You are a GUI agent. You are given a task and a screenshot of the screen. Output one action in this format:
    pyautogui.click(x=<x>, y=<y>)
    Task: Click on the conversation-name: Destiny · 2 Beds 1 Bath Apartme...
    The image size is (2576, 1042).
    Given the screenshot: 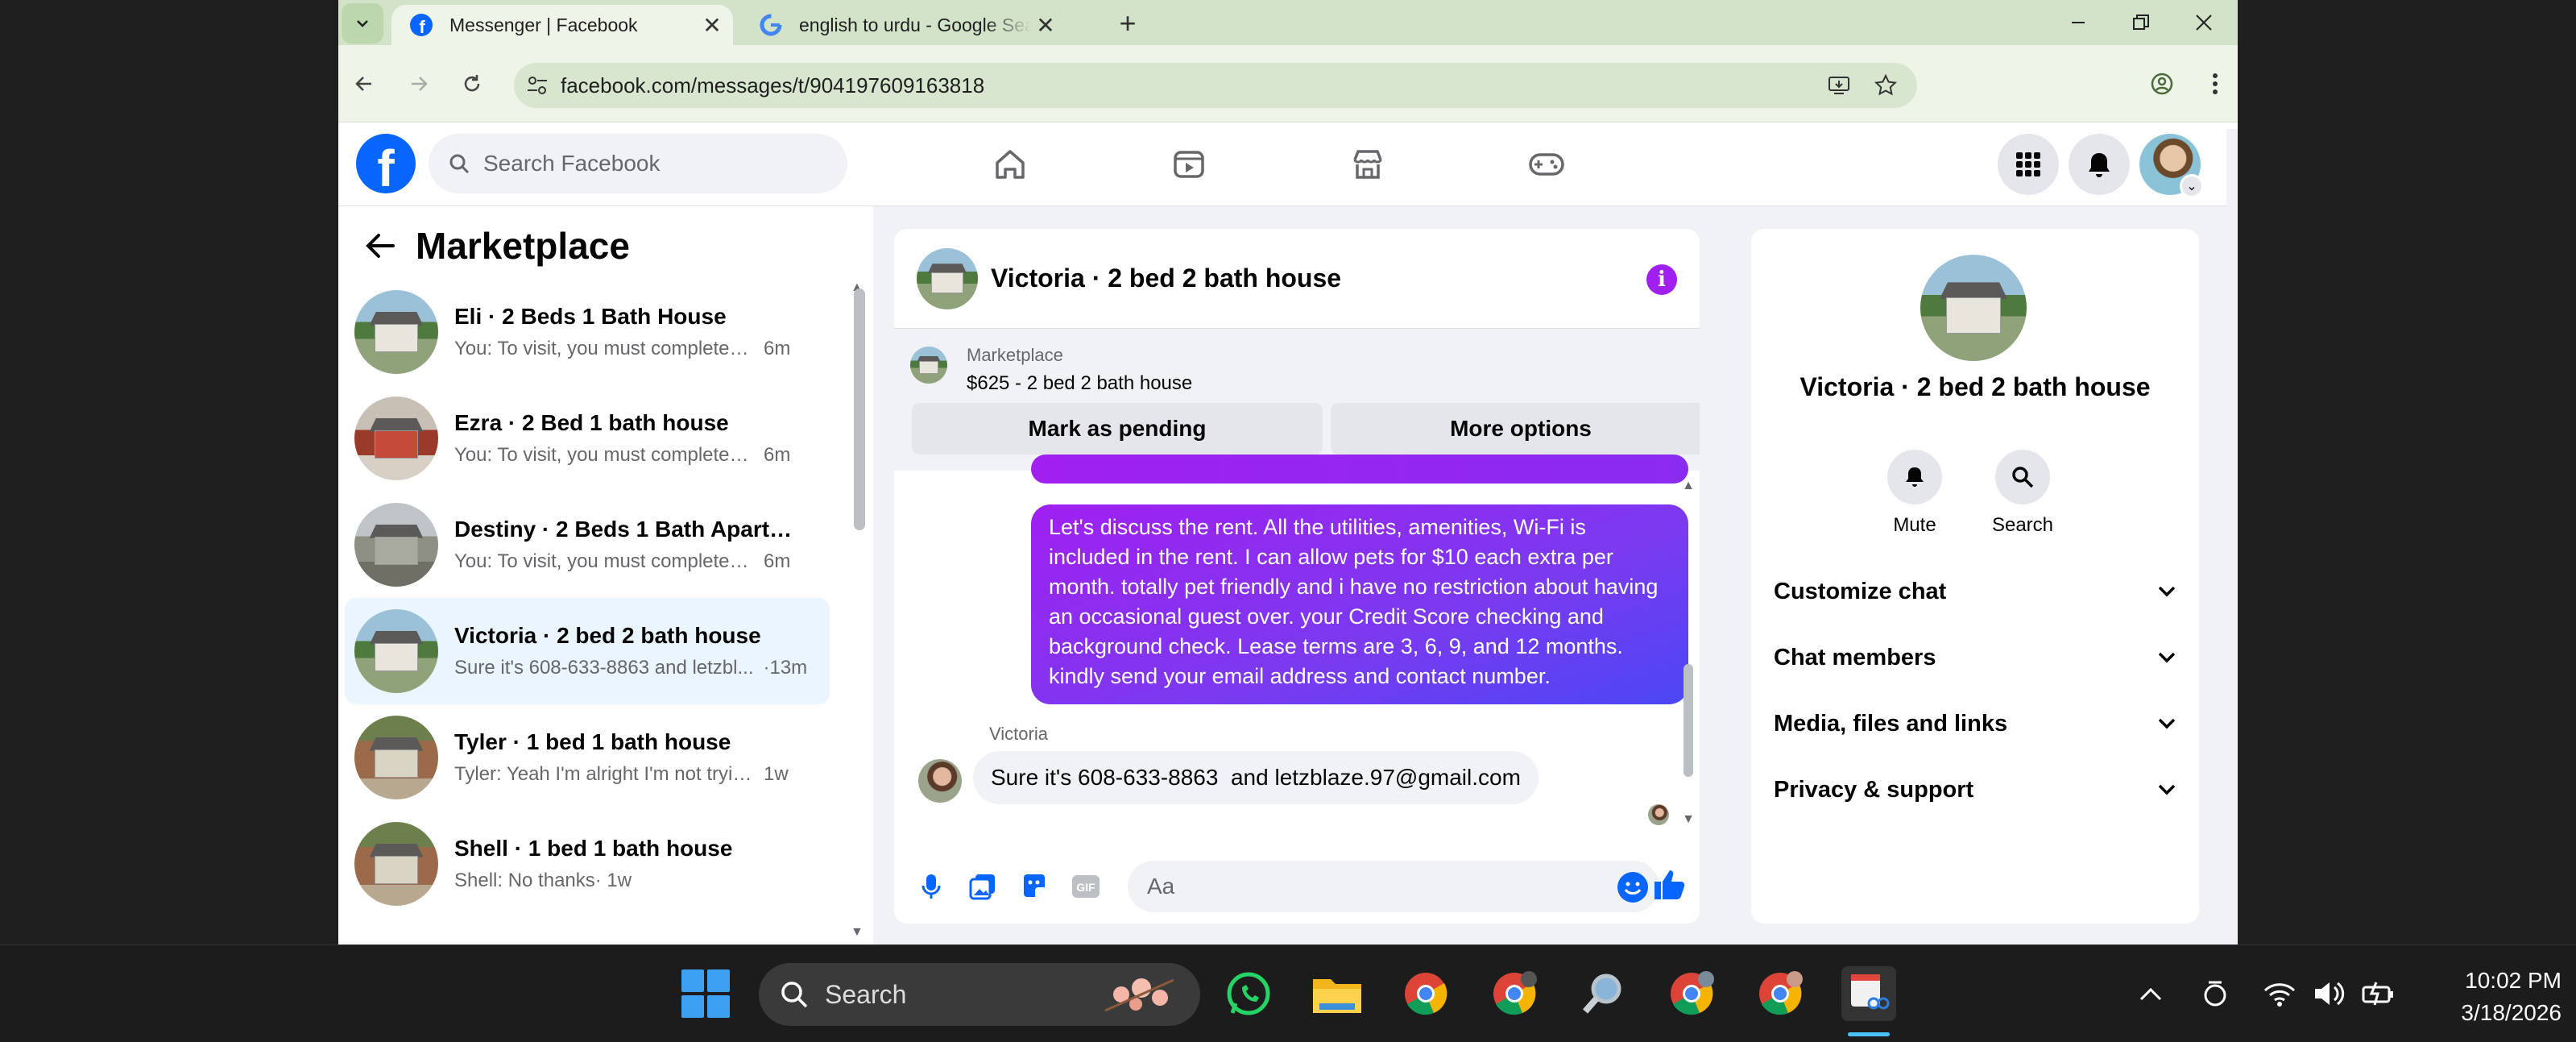 What is the action you would take?
    pyautogui.click(x=631, y=529)
    